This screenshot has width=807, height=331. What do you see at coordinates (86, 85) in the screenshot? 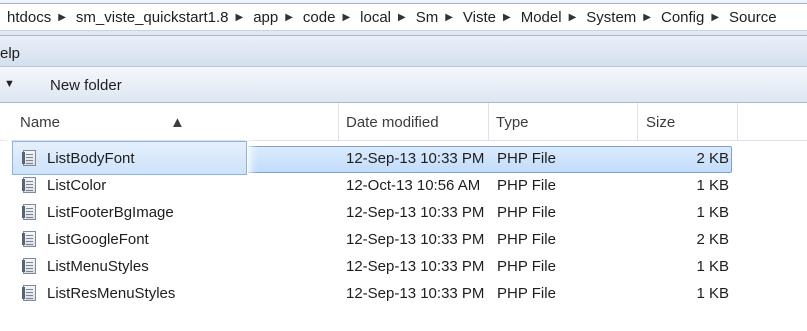
I see `new-folder-button: New folder` at bounding box center [86, 85].